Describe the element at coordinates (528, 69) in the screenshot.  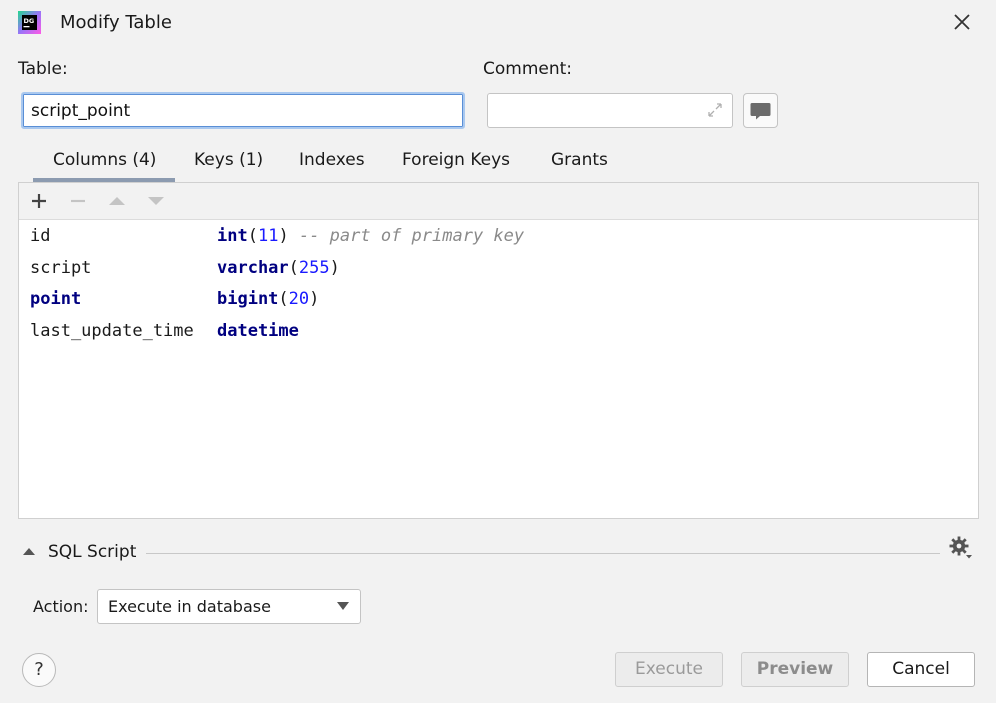
I see `comment-label: Comment:` at that location.